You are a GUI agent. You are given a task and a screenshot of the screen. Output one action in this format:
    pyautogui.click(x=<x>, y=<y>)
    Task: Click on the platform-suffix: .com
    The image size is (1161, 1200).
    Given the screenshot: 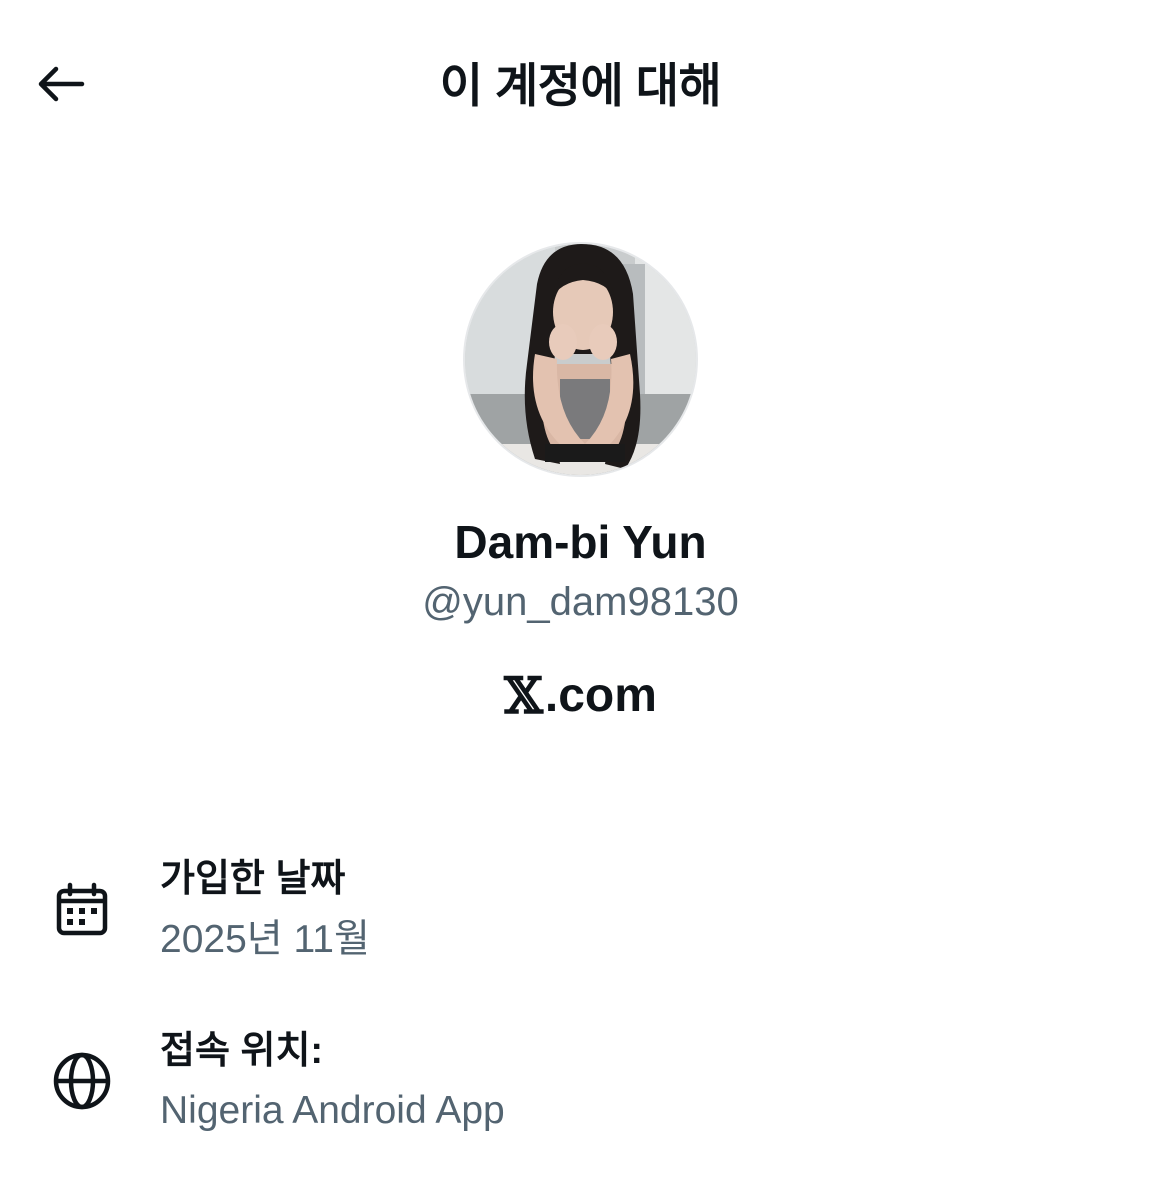 What is the action you would take?
    pyautogui.click(x=600, y=695)
    